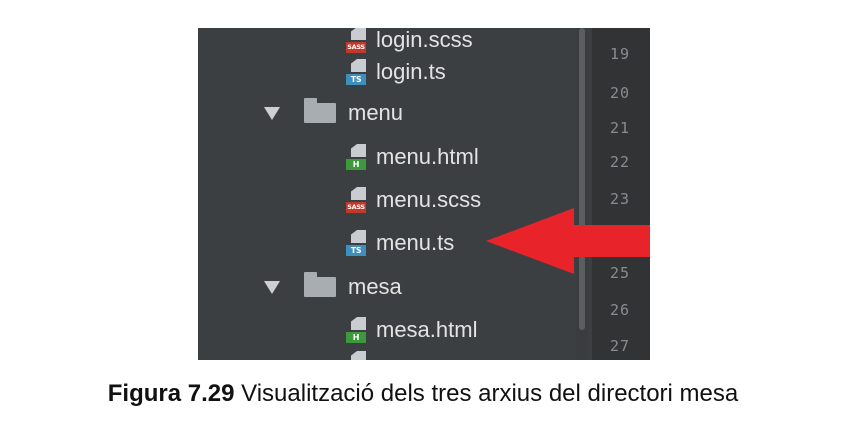  What do you see at coordinates (620, 128) in the screenshot?
I see `line-number: 21` at bounding box center [620, 128].